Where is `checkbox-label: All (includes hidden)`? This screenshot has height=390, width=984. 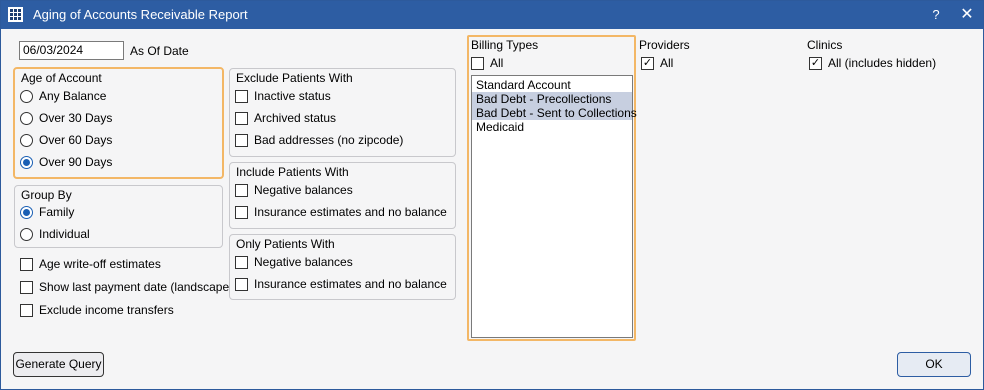
checkbox-label: All (includes hidden) is located at coordinates (882, 63).